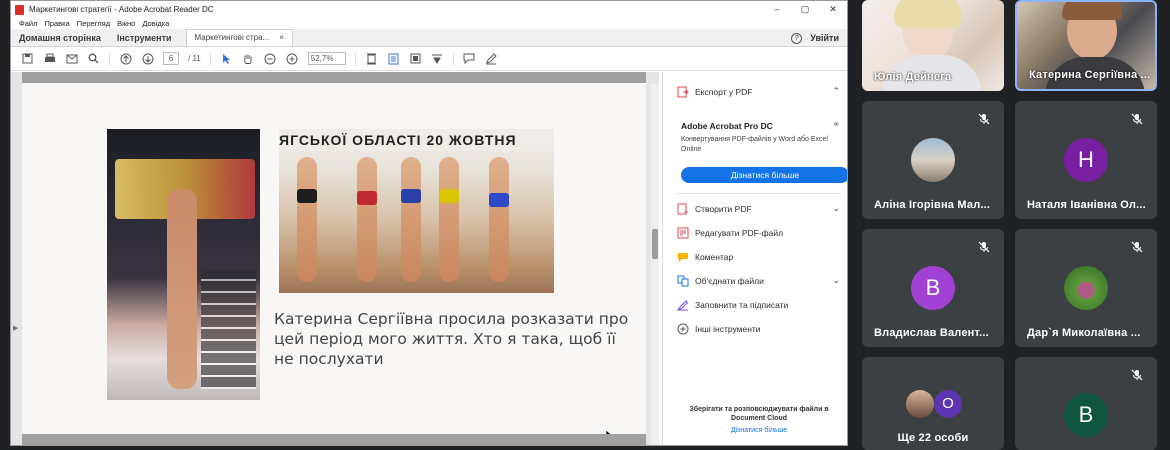 The image size is (1170, 450). What do you see at coordinates (292, 58) in the screenshot?
I see `zoom-in-icon` at bounding box center [292, 58].